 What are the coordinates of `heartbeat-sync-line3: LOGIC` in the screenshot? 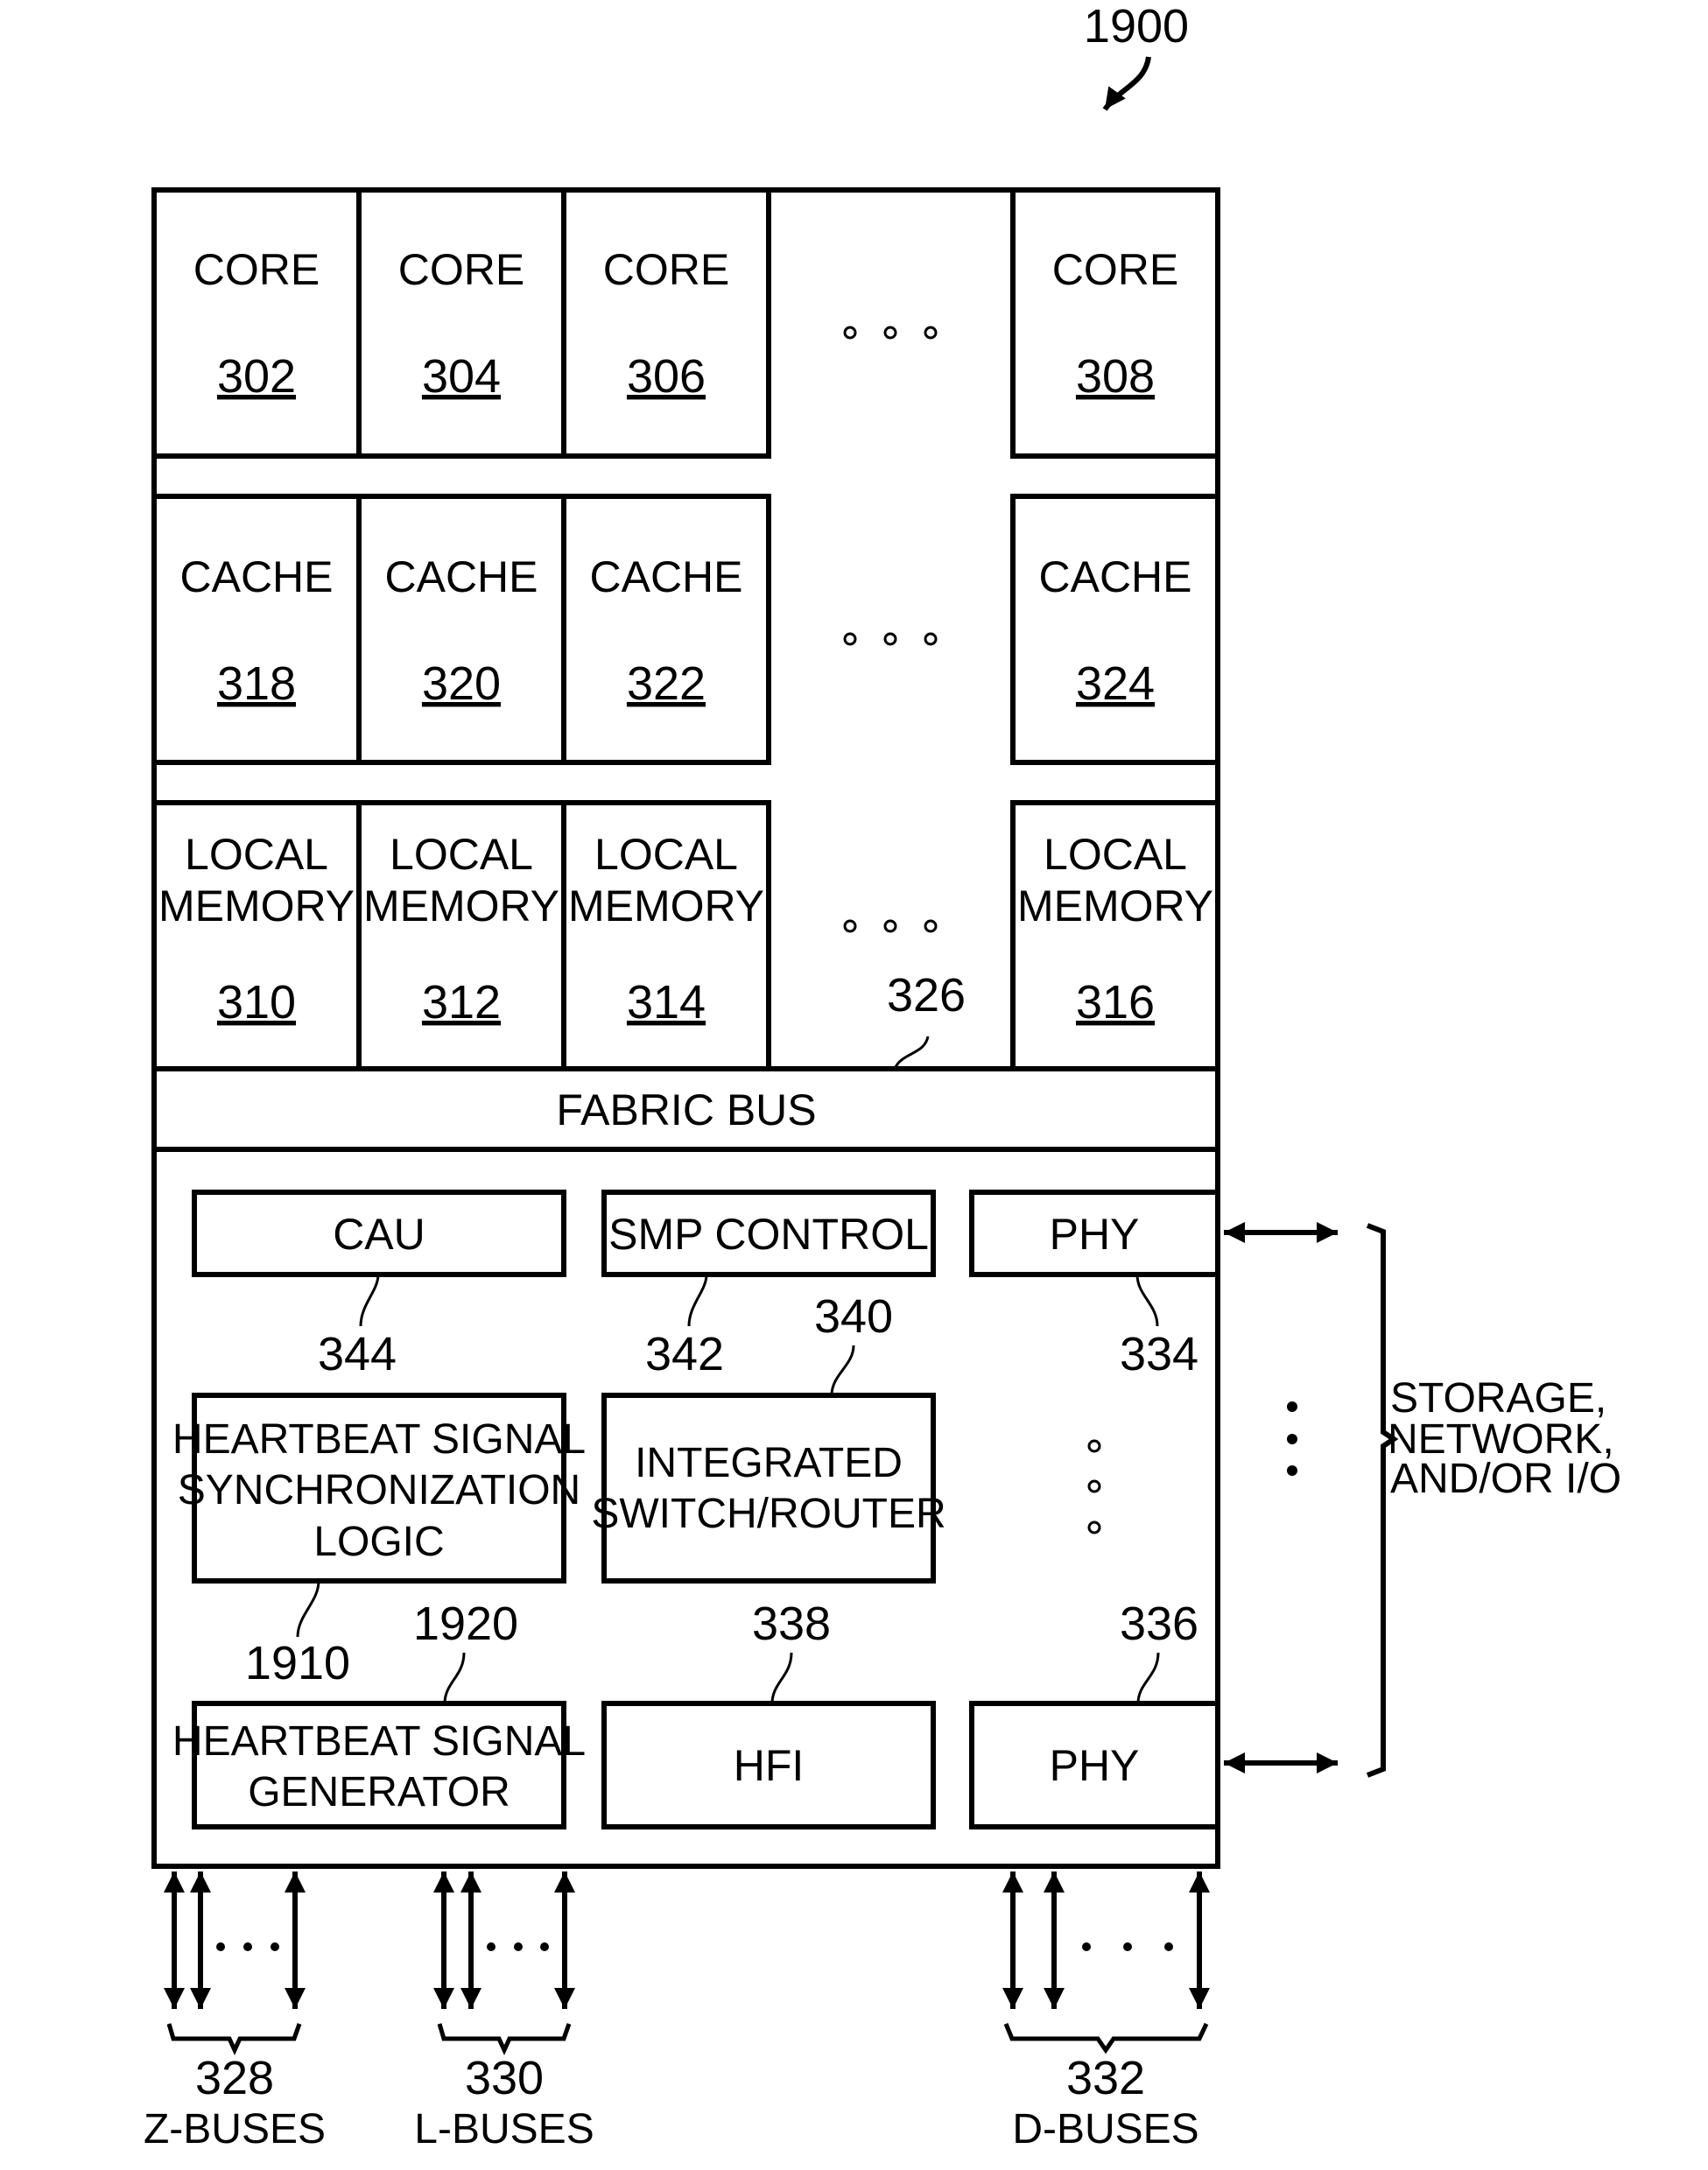 It's located at (378, 1542).